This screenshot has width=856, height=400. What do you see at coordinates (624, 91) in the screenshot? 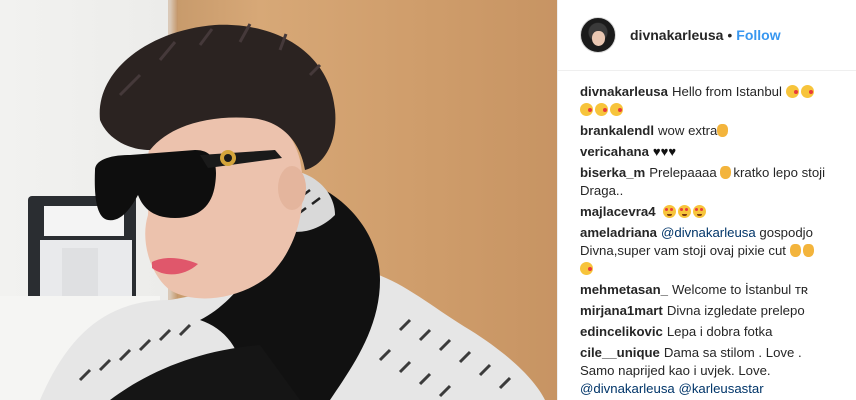
I see `comment-username: divnakarleusa` at bounding box center [624, 91].